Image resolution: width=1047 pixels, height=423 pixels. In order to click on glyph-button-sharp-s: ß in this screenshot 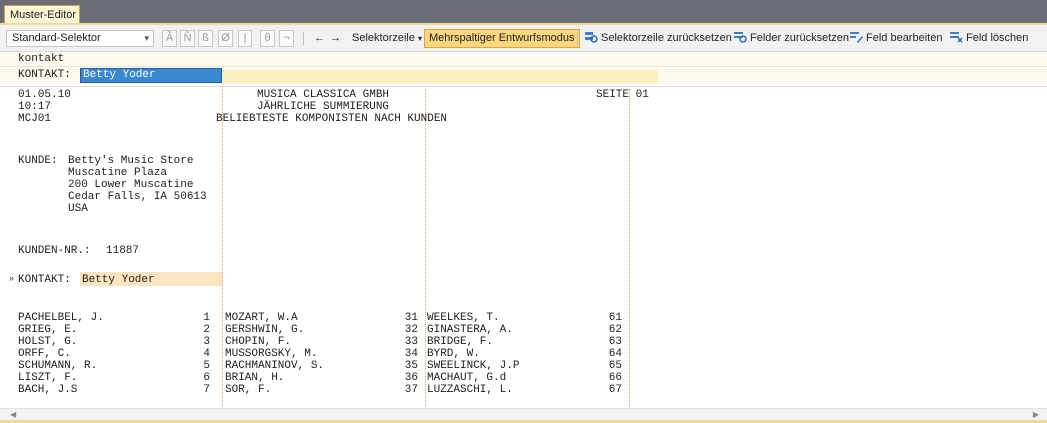, I will do `click(205, 38)`.